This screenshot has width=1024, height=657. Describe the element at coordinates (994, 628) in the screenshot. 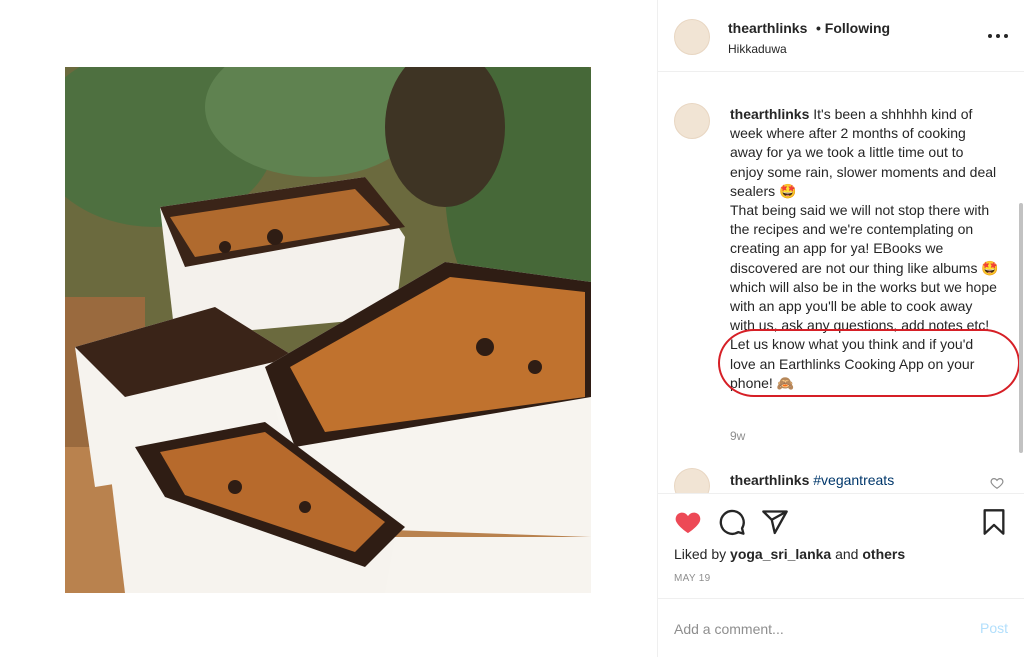

I see `post-comment-button: Post` at that location.